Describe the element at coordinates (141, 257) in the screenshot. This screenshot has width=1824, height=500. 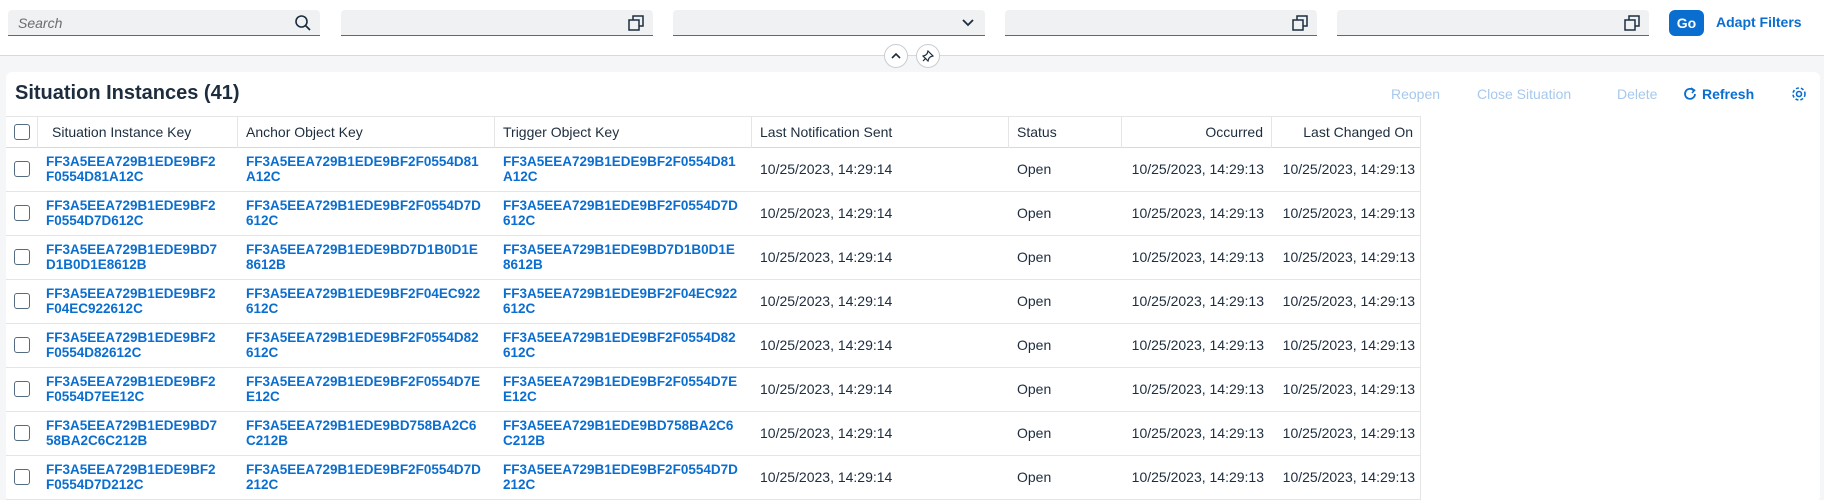
I see `situation-instance-key-link: FF3A5EEA729B1EDE9BD7 D1B0D1E8612B` at that location.